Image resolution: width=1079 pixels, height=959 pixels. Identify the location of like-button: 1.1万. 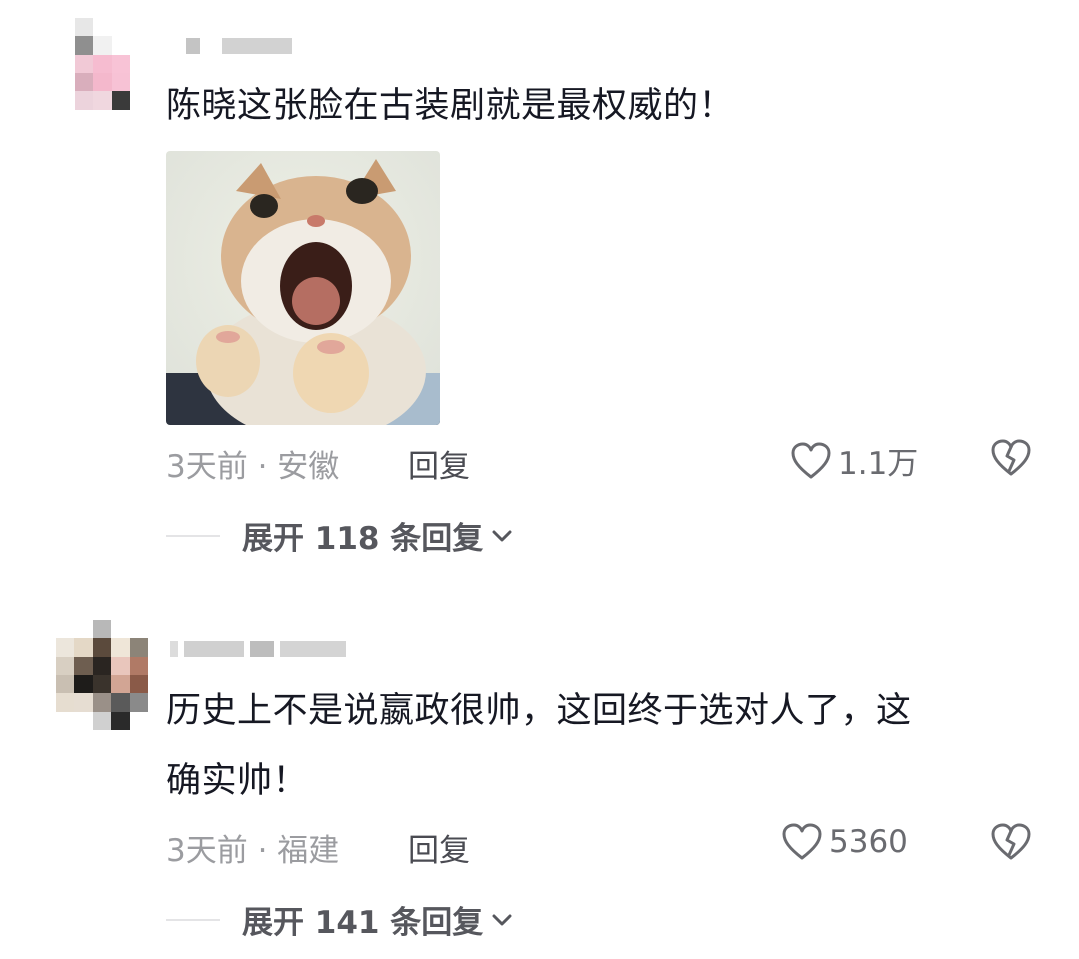
(854, 460).